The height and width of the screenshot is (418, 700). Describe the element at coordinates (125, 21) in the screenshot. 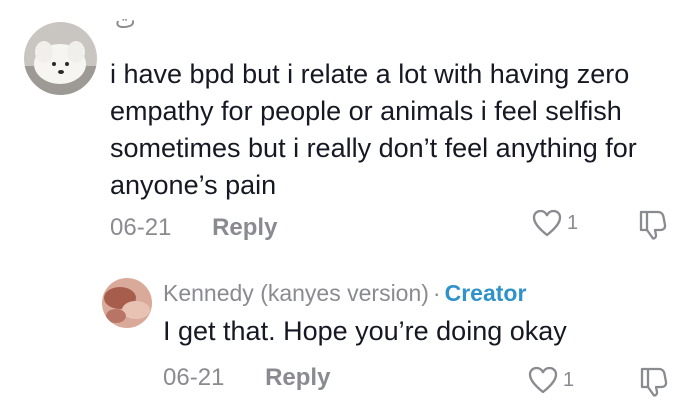

I see `commenter-username: ت` at that location.